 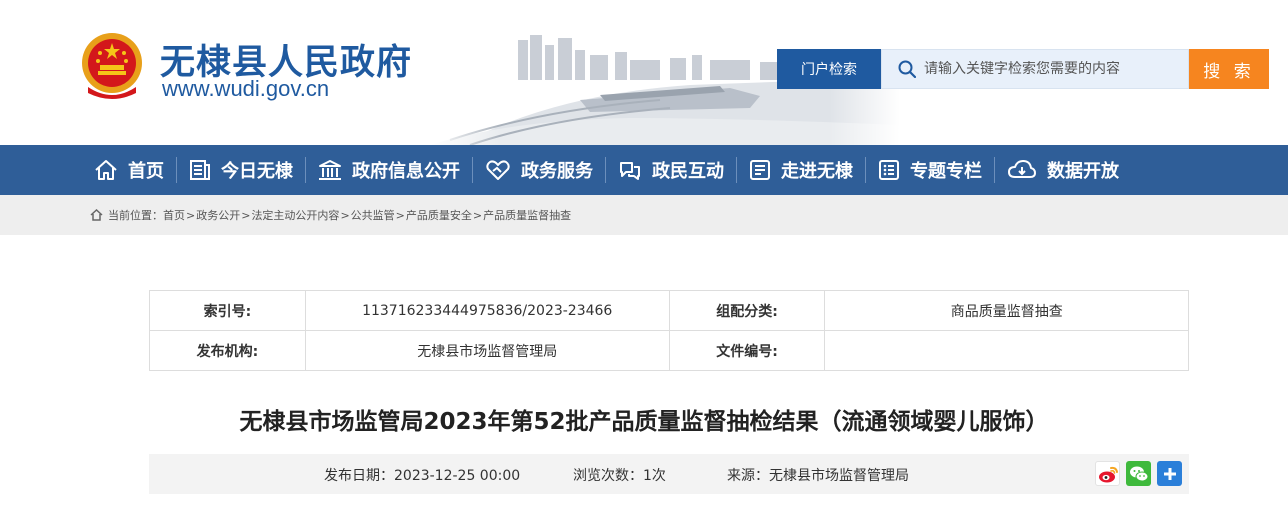 I want to click on docno-value, so click(x=1006, y=350).